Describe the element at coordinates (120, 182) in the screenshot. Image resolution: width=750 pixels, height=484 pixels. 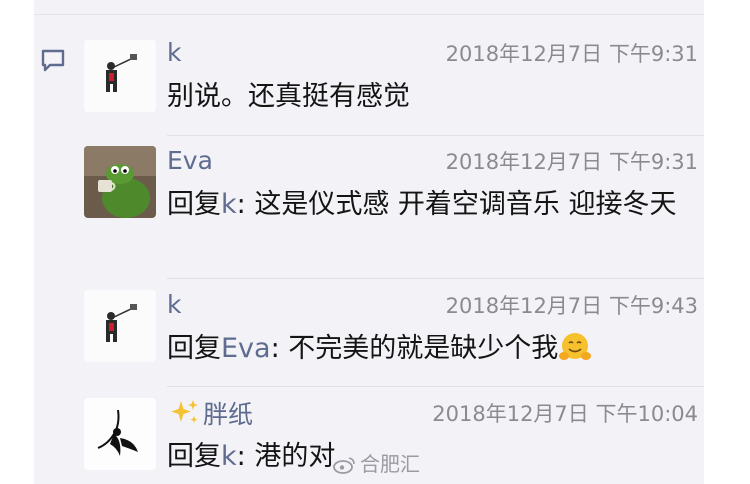
I see `avatar-eva` at that location.